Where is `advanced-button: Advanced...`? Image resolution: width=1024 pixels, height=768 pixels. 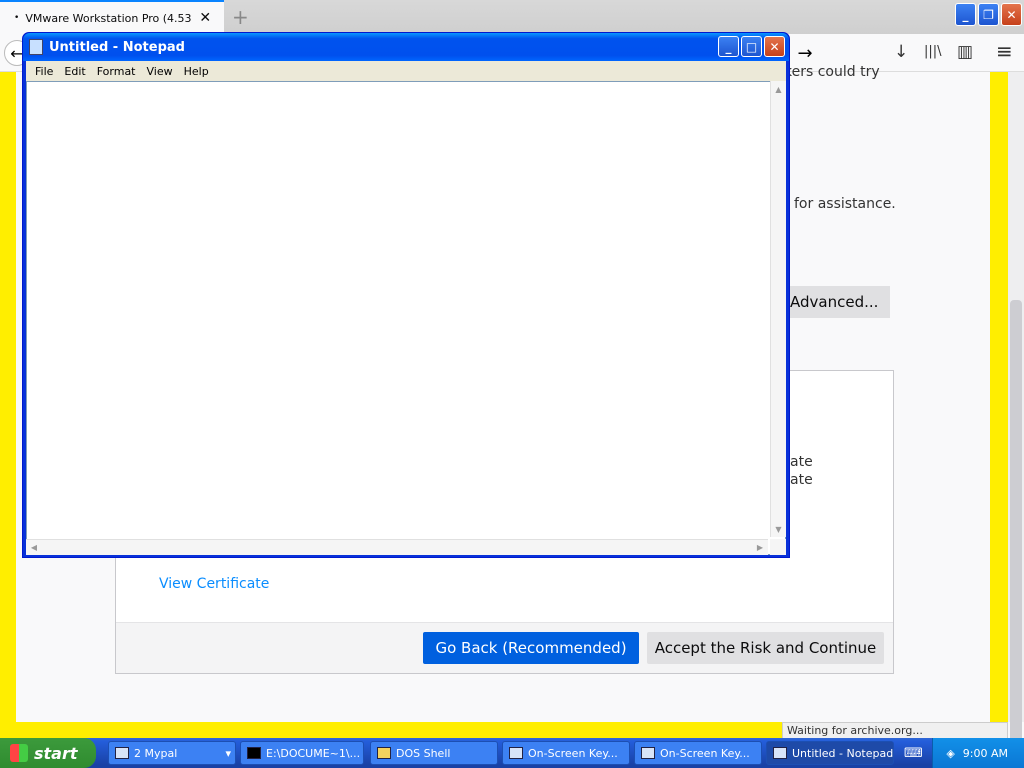
advanced-button: Advanced... is located at coordinates (836, 302).